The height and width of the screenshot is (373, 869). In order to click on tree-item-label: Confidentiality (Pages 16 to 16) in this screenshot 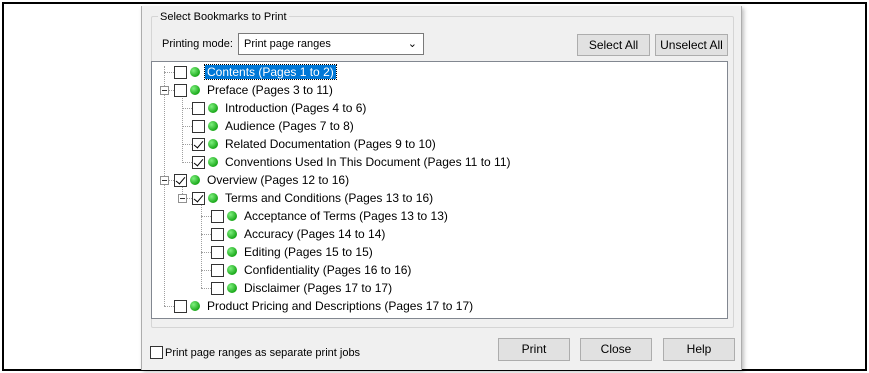, I will do `click(327, 270)`.